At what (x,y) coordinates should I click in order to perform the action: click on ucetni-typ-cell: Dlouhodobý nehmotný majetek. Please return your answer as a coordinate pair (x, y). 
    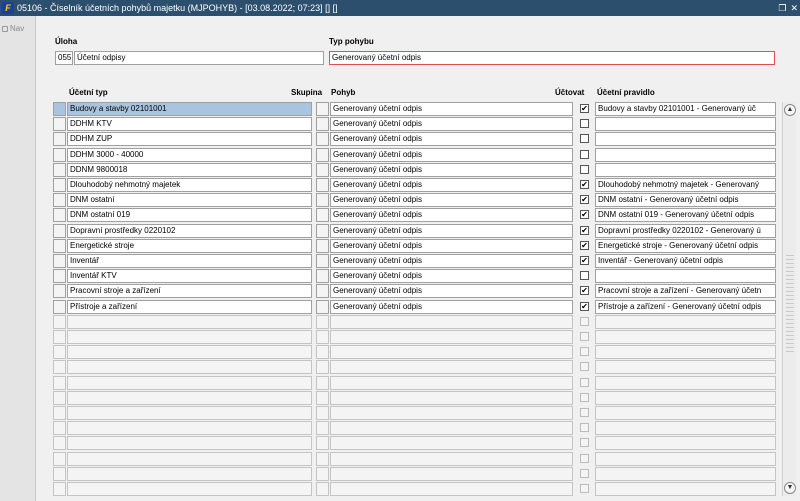
    Looking at the image, I should click on (189, 185).